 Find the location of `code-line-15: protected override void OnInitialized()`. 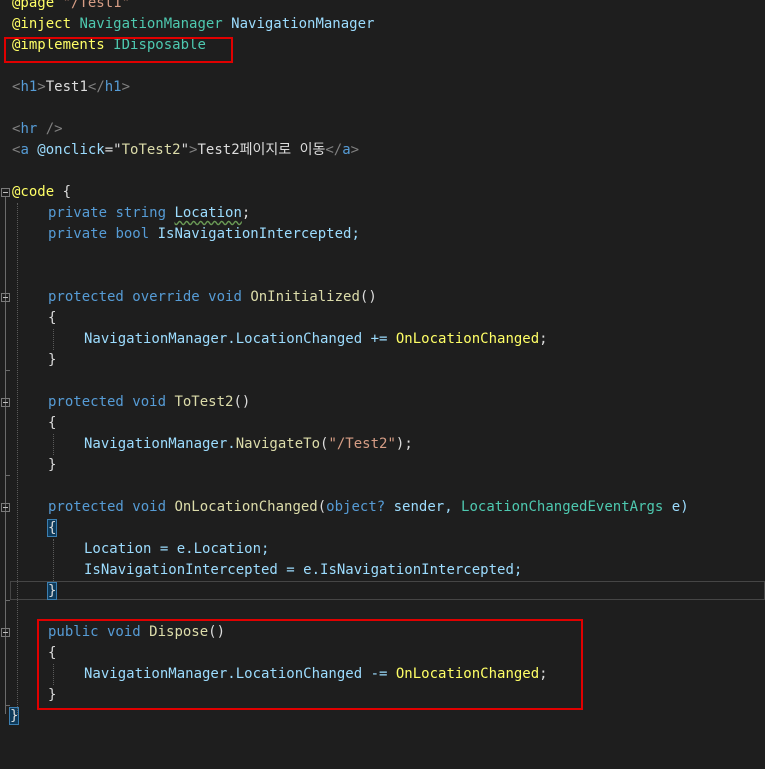

code-line-15: protected override void OnInitialized() is located at coordinates (212, 297).